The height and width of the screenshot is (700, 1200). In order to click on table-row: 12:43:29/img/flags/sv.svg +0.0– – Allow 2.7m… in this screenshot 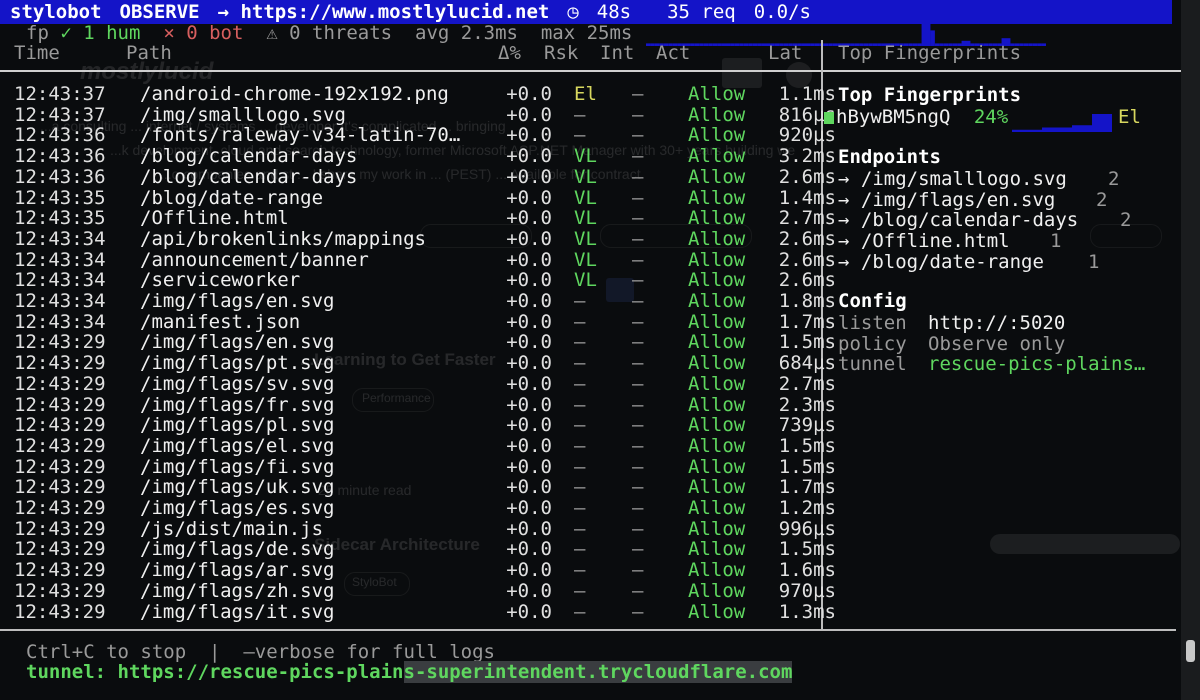, I will do `click(418, 384)`.